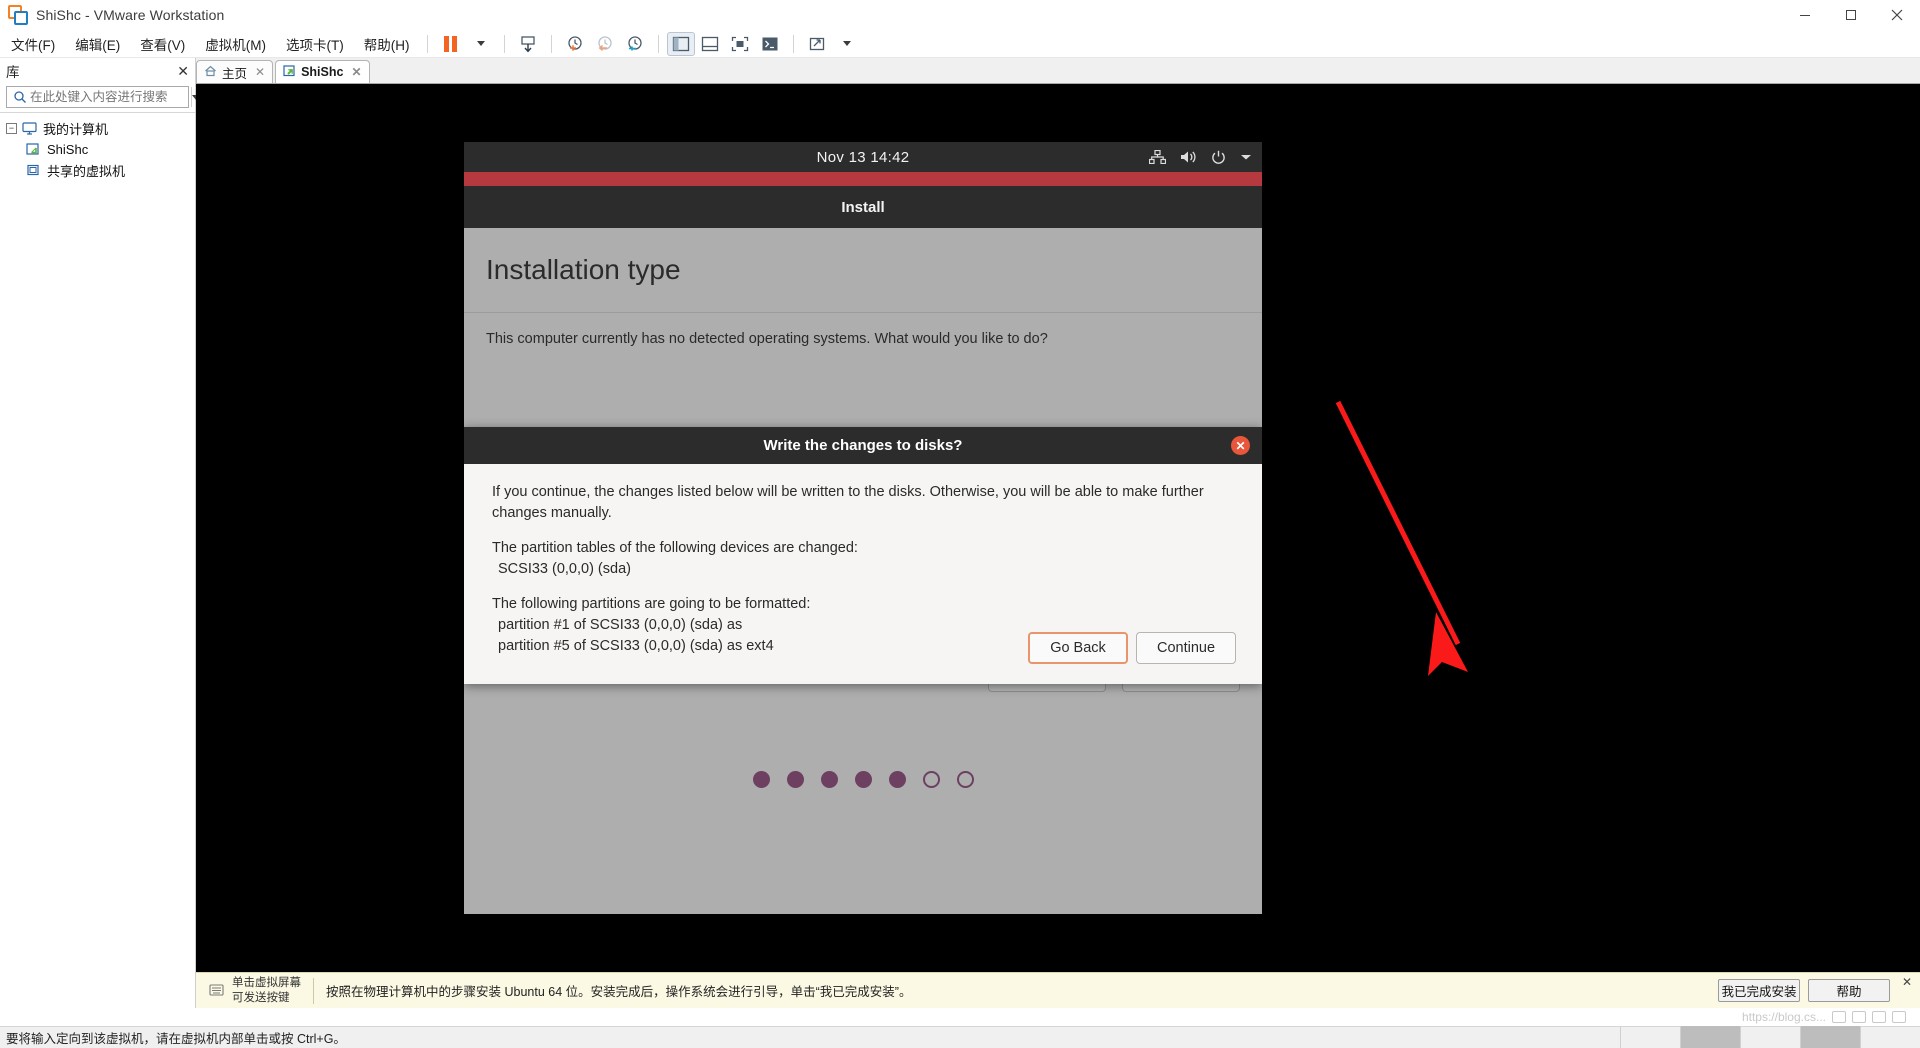  What do you see at coordinates (97, 71) in the screenshot?
I see `library-header: 库 ✕` at bounding box center [97, 71].